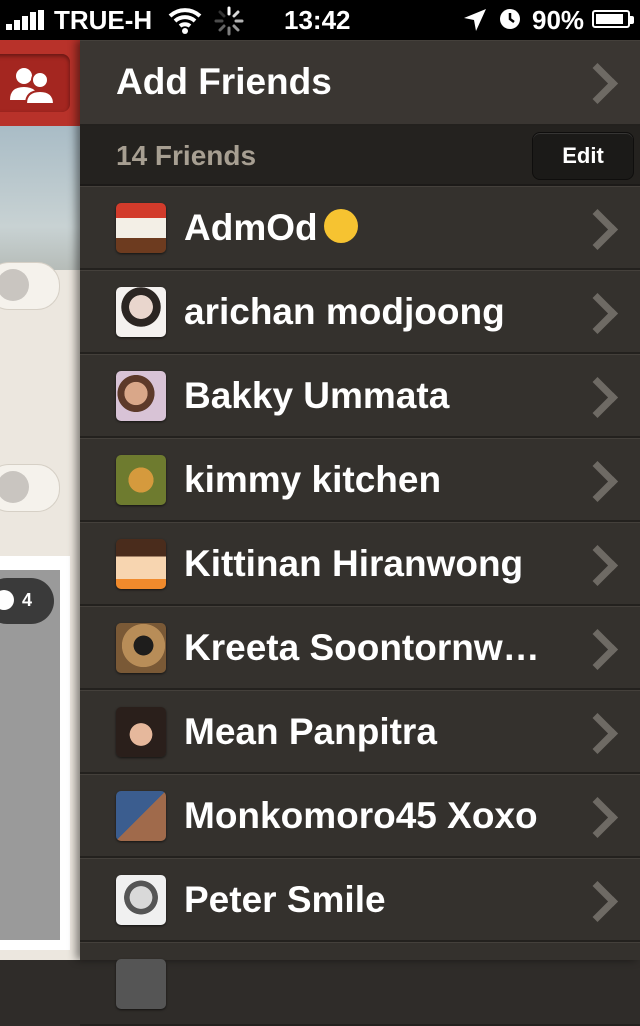  What do you see at coordinates (7, 600) in the screenshot?
I see `comment-icon` at bounding box center [7, 600].